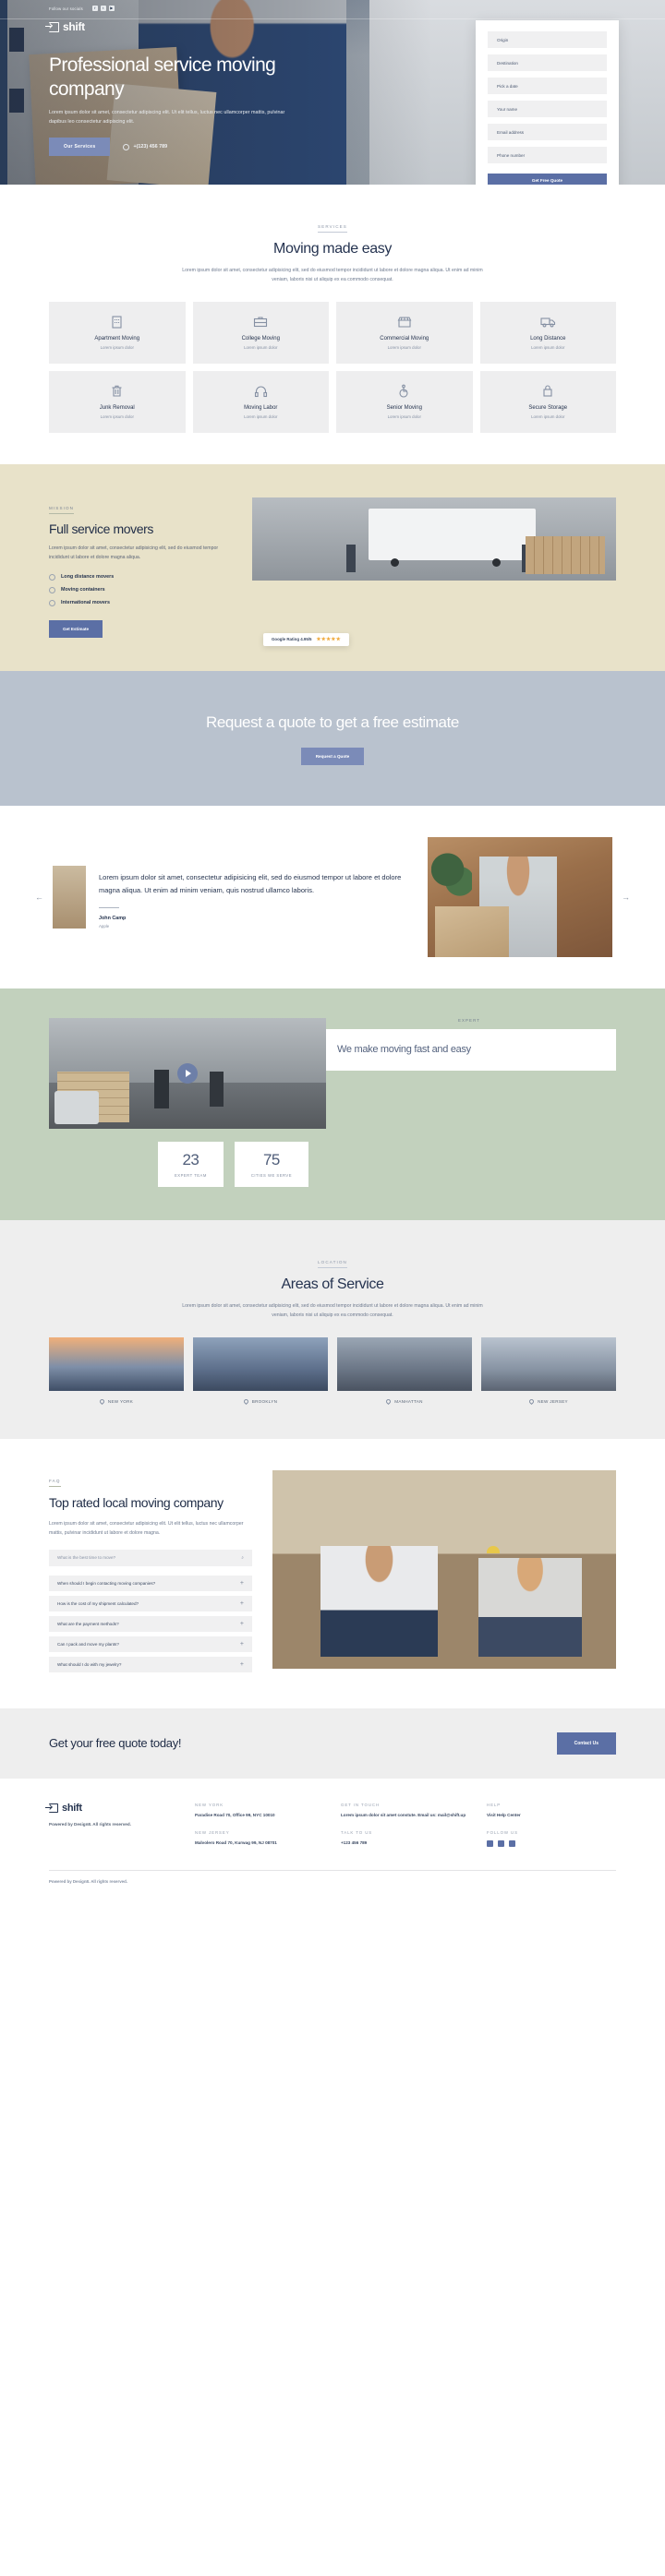 The height and width of the screenshot is (2576, 665). What do you see at coordinates (217, 1090) in the screenshot?
I see `mover-art` at bounding box center [217, 1090].